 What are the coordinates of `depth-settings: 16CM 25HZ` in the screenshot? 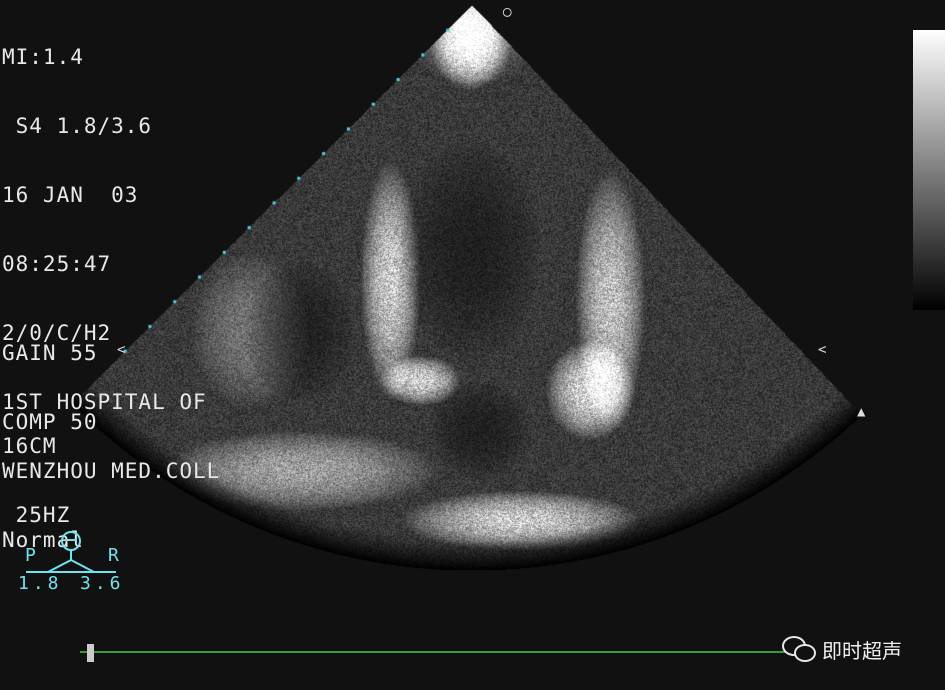 It's located at (36, 469).